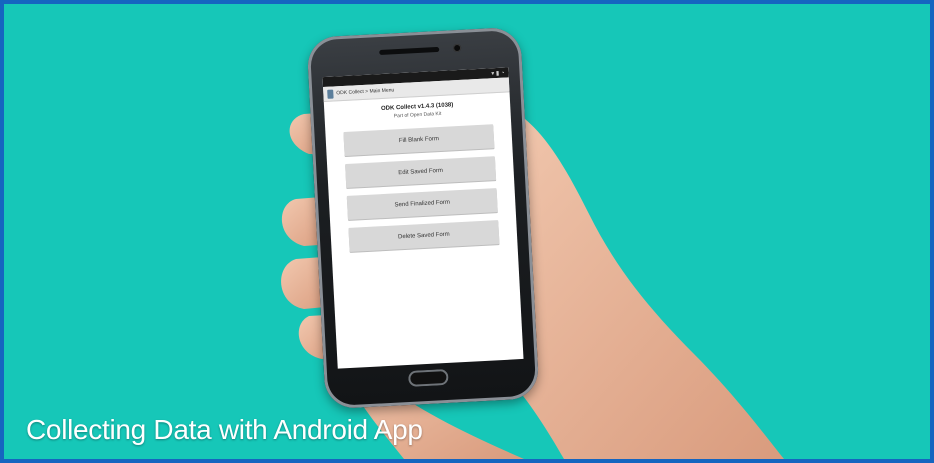 The width and height of the screenshot is (934, 463). Describe the element at coordinates (365, 92) in the screenshot. I see `window-title: ODK Collect > Main Menu` at that location.